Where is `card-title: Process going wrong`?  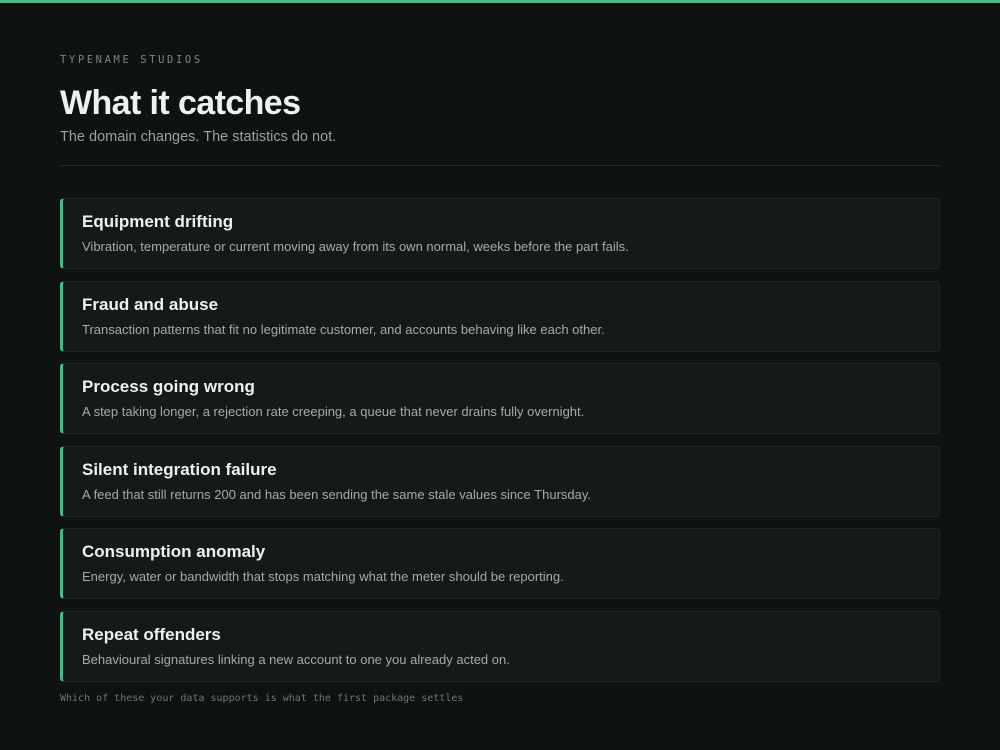
card-title: Process going wrong is located at coordinates (168, 386).